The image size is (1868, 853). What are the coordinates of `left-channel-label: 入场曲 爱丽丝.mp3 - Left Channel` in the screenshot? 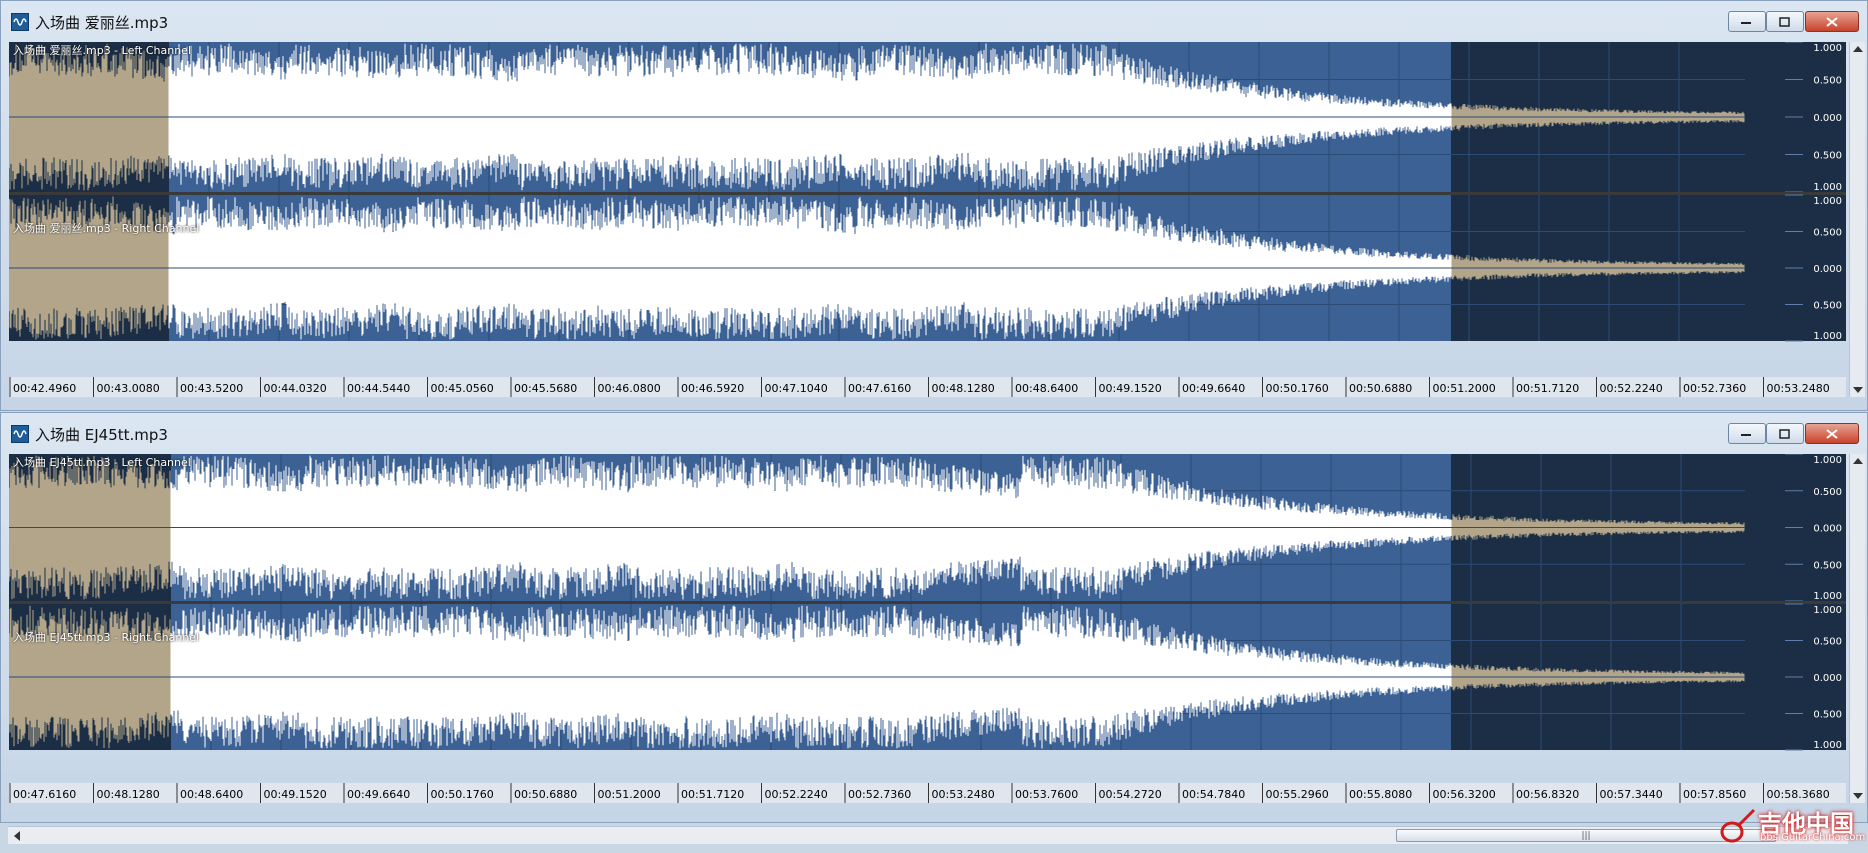 It's located at (102, 50).